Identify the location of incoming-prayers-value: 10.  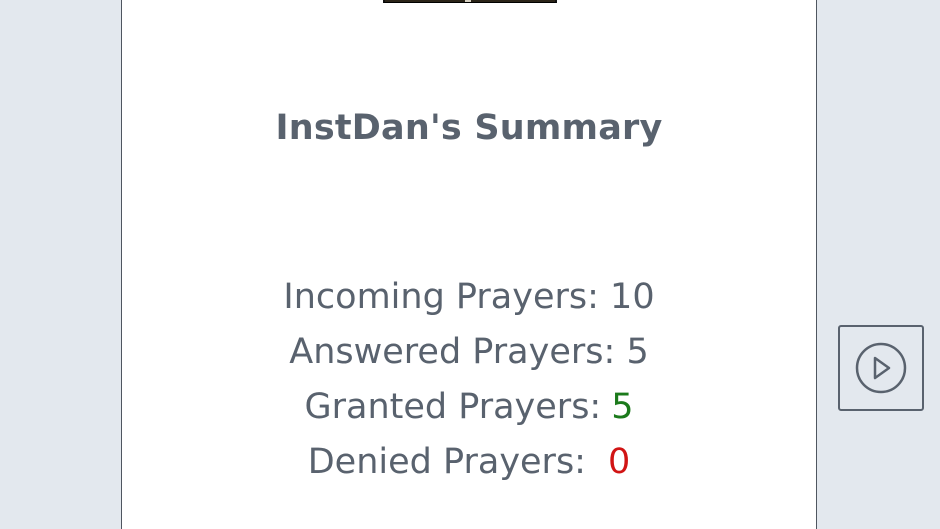
(632, 297).